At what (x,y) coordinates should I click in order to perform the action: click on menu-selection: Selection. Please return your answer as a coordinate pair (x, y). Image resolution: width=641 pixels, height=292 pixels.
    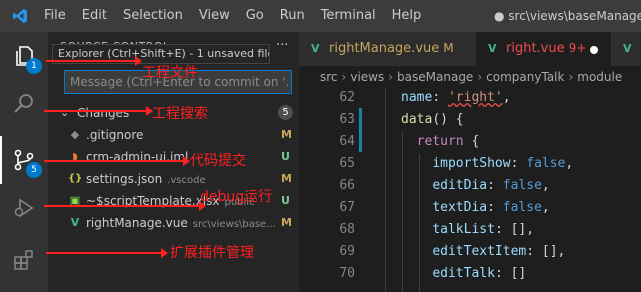
    Looking at the image, I should click on (153, 16).